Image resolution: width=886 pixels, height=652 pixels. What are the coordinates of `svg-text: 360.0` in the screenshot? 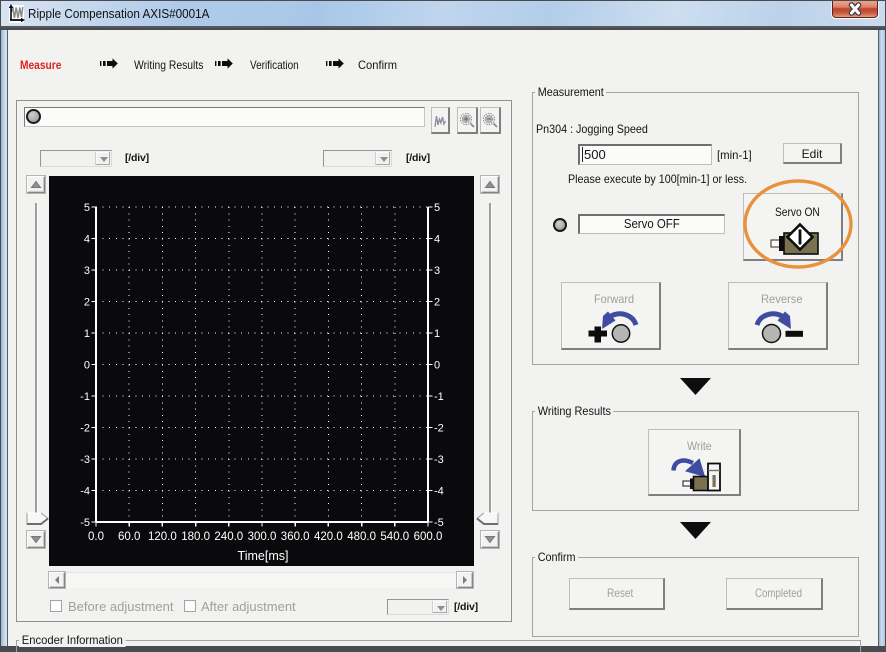 It's located at (295, 537).